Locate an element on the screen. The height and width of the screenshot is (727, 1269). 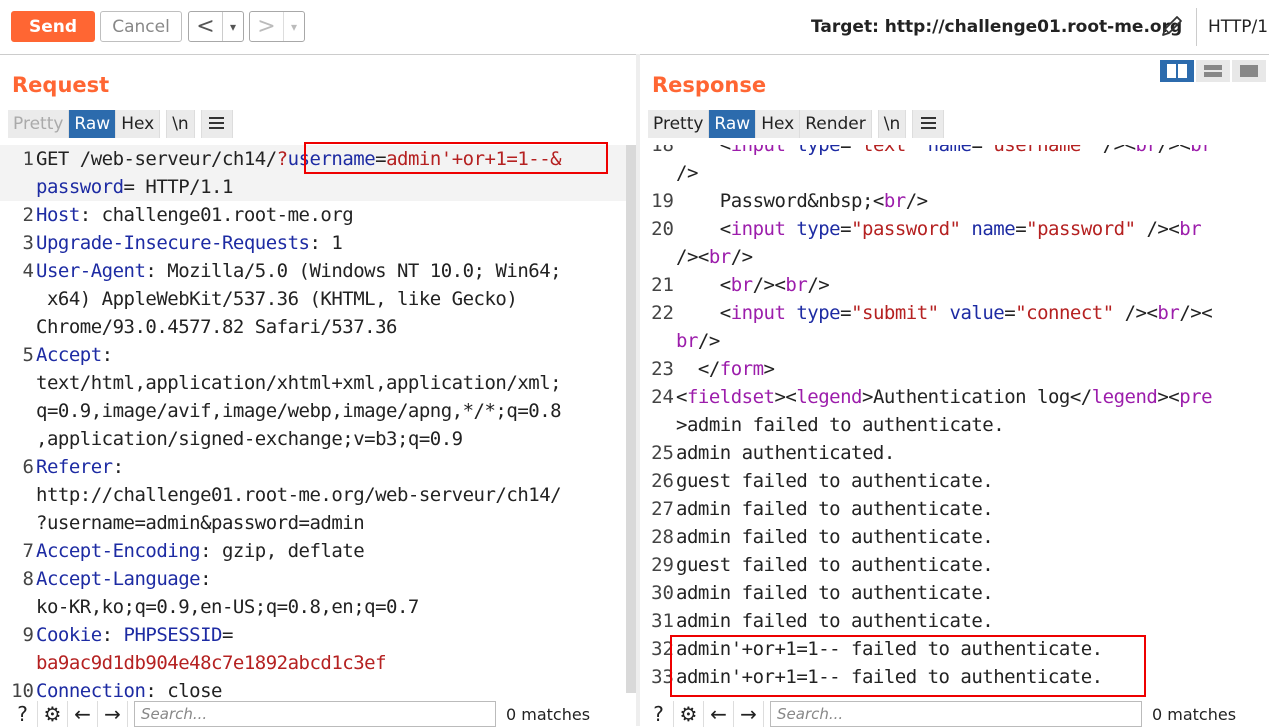
request-scrollbar is located at coordinates (631, 419).